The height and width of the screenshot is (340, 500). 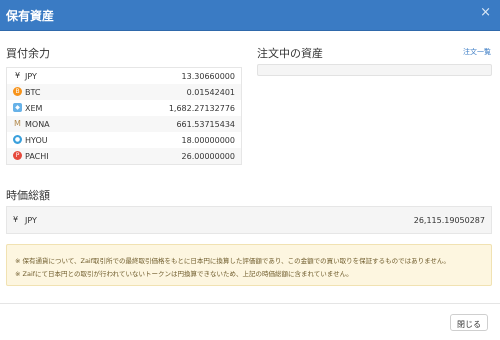 What do you see at coordinates (124, 92) in the screenshot?
I see `balance-row-btc: B BTC 0.01542401` at bounding box center [124, 92].